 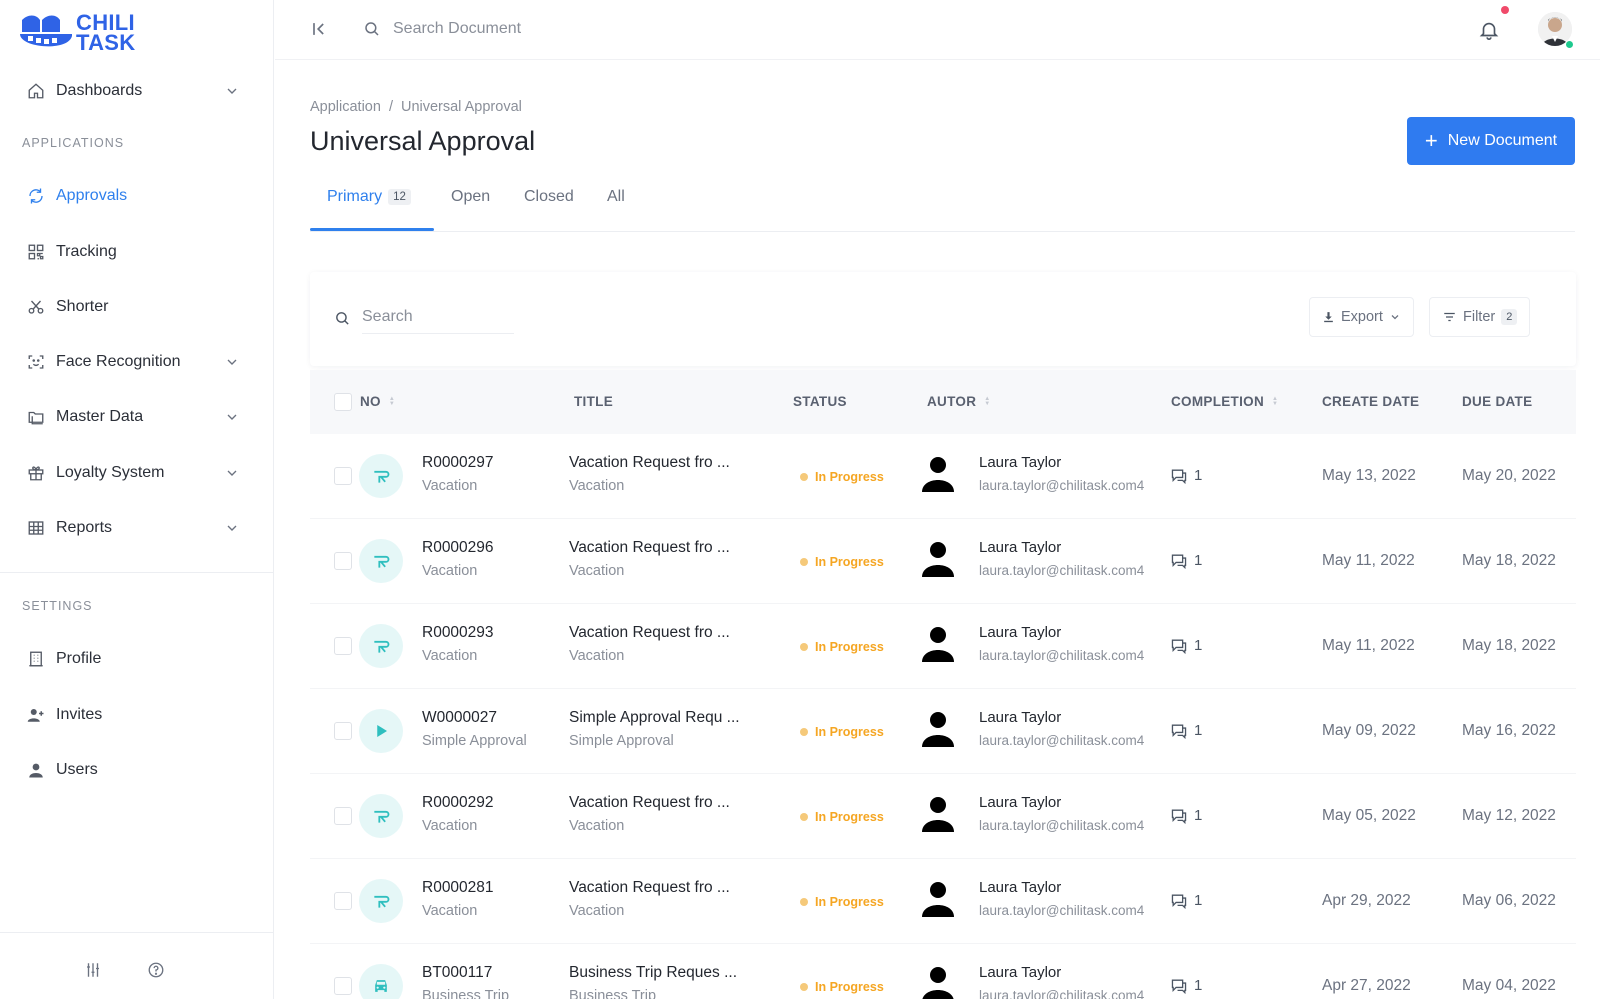 I want to click on sidebar-item-face-recognition: Face Recognition, so click(x=136, y=362).